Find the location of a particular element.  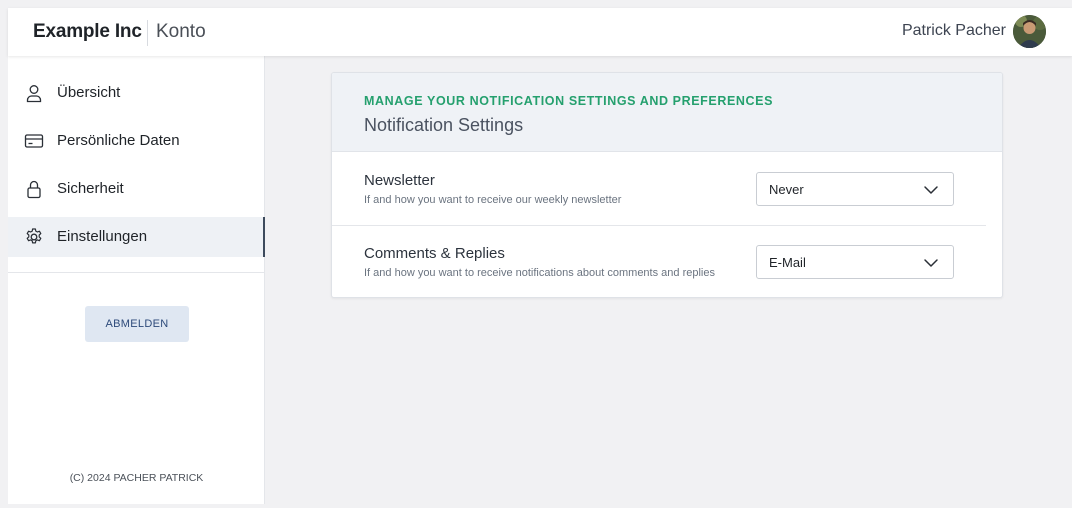

card-title: Notification Settings is located at coordinates (444, 125).